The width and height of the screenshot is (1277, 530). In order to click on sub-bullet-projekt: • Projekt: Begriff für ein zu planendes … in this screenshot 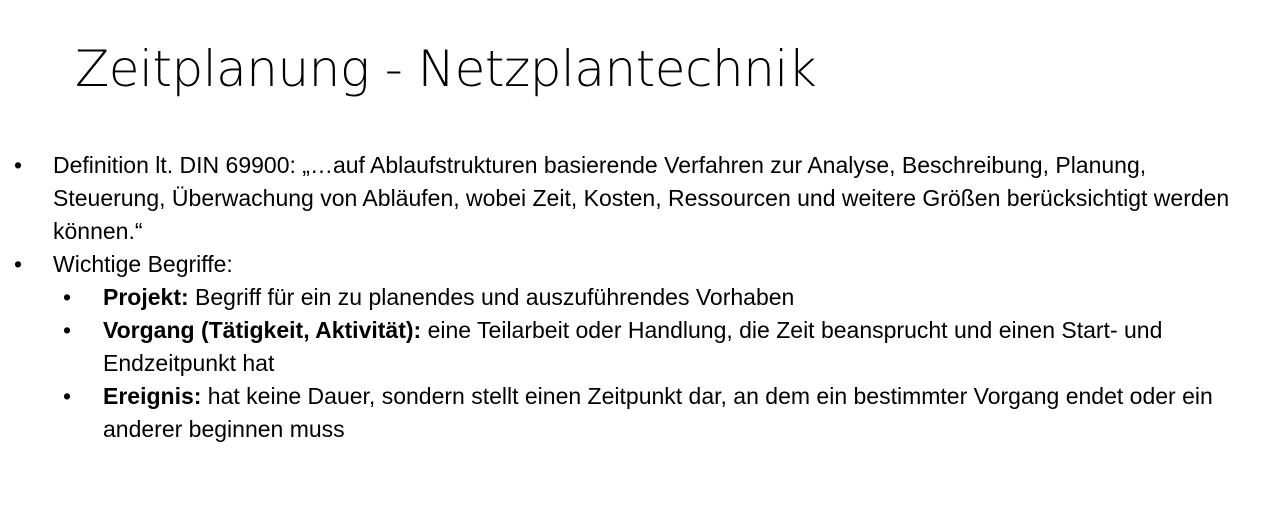, I will do `click(631, 297)`.